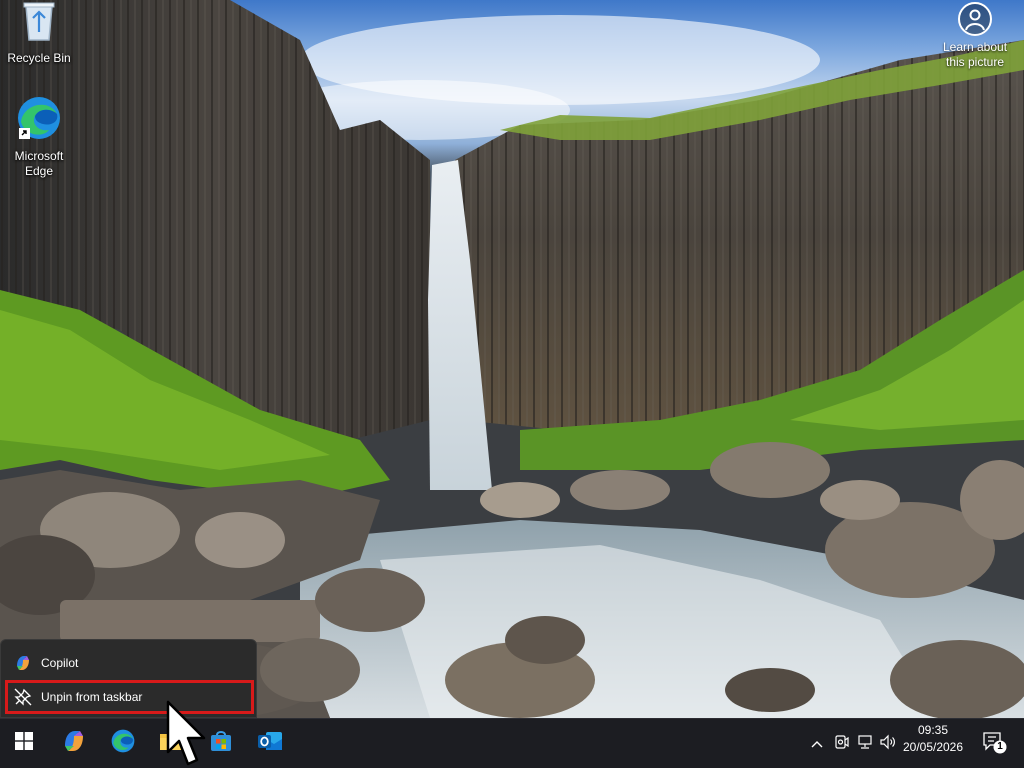 The width and height of the screenshot is (1024, 768). Describe the element at coordinates (975, 19) in the screenshot. I see `camera-icon` at that location.